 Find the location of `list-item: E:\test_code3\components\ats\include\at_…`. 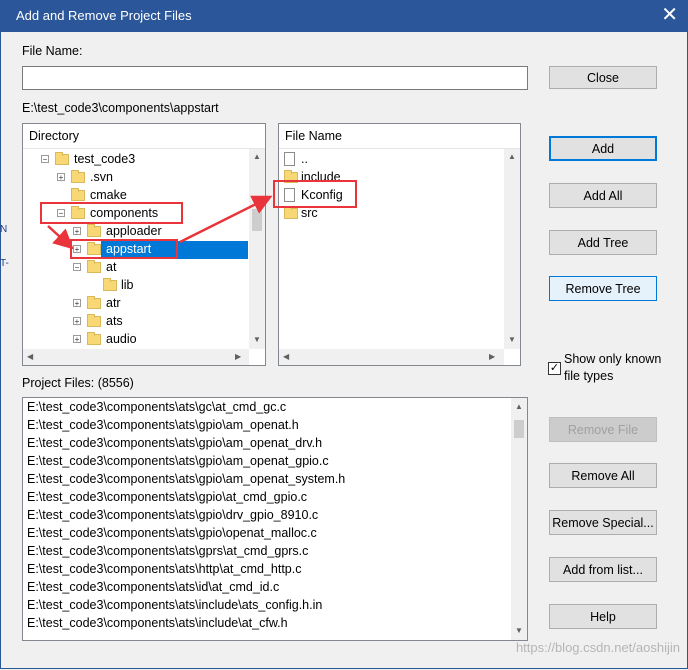

list-item: E:\test_code3\components\ats\include\at_… is located at coordinates (157, 625).